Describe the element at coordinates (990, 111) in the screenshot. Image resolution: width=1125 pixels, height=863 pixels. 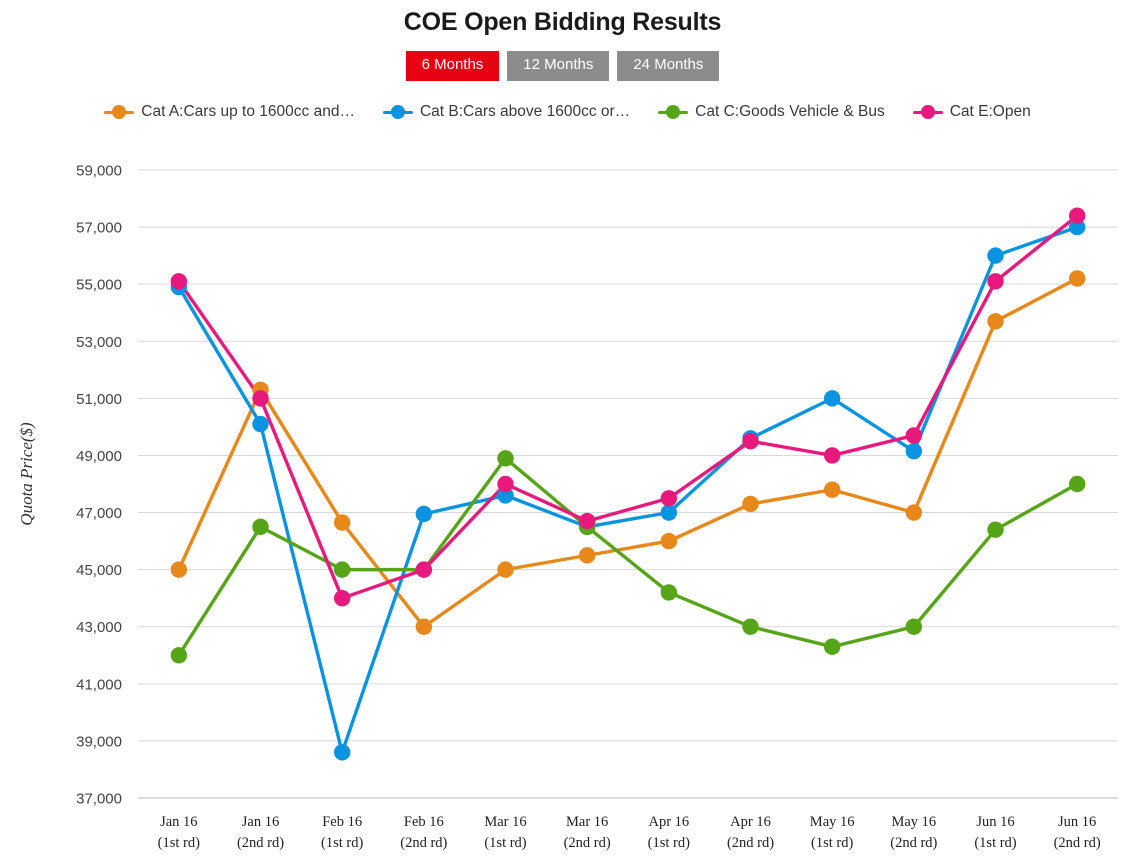
I see `legend-label: Cat E:Open` at that location.